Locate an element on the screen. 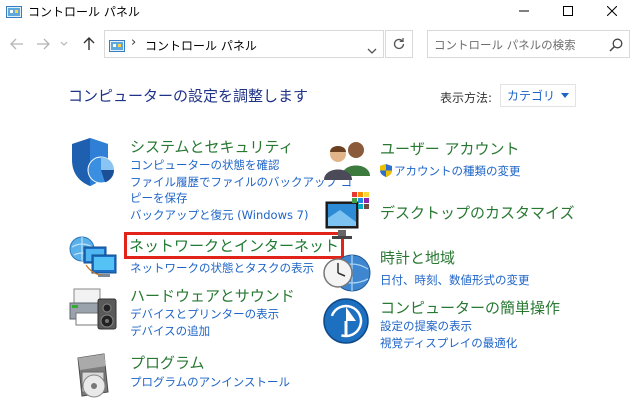 This screenshot has width=634, height=400. address-bar: › コントロール パネル is located at coordinates (244, 44).